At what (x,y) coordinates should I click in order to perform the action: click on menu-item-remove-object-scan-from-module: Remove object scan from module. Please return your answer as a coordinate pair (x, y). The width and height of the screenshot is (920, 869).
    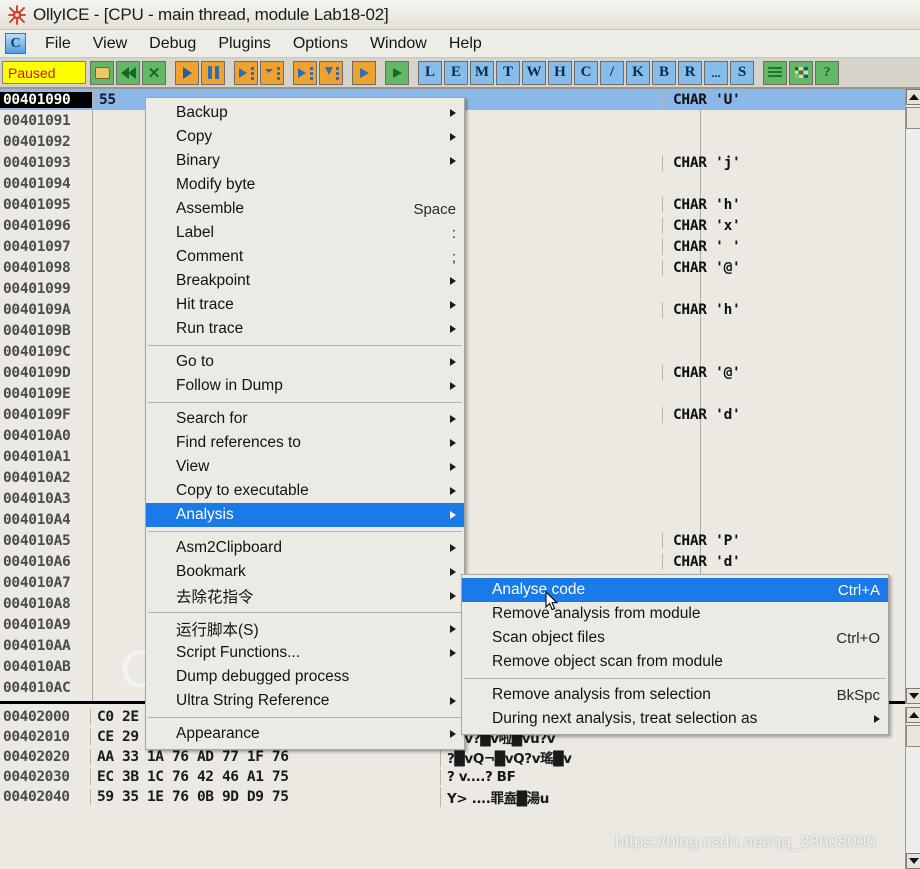
    Looking at the image, I should click on (675, 662).